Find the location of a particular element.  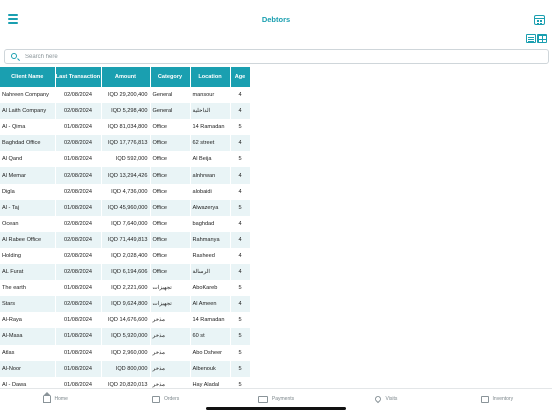

cell-client-name: Al Laith Company is located at coordinates (28, 111).